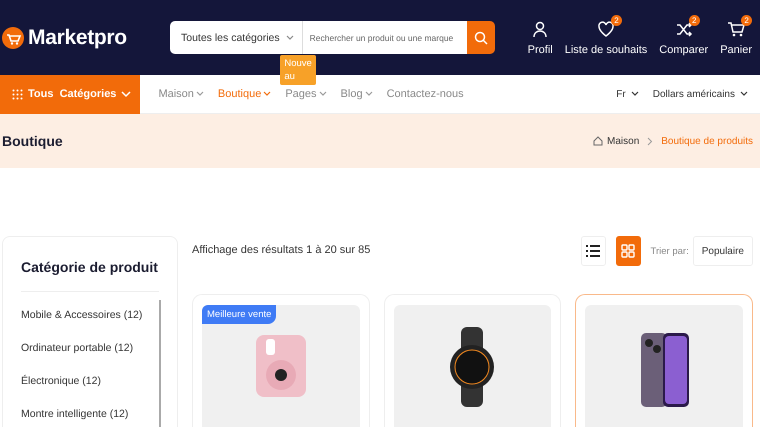 This screenshot has width=760, height=427. Describe the element at coordinates (384, 37) in the screenshot. I see `search-field: Rechercher un produit ou une marque` at that location.